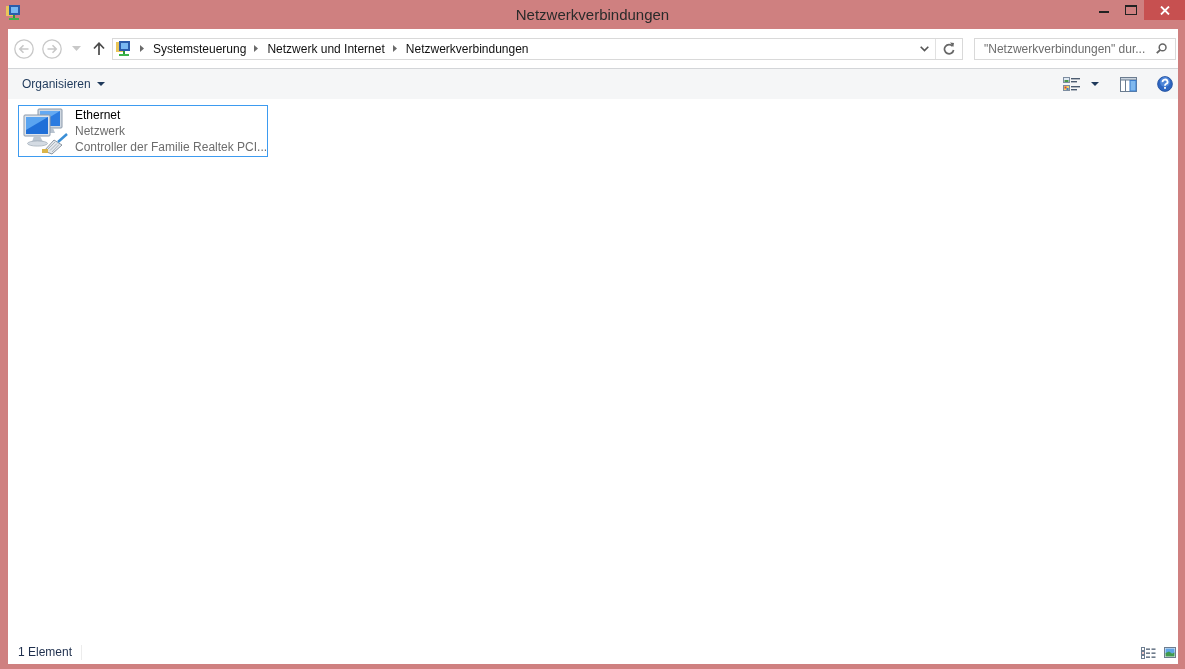 This screenshot has width=1185, height=669. What do you see at coordinates (537, 48) in the screenshot?
I see `address-bar: Systemsteuerung Netzwerk und Internet Netzwerkverbindungen` at bounding box center [537, 48].